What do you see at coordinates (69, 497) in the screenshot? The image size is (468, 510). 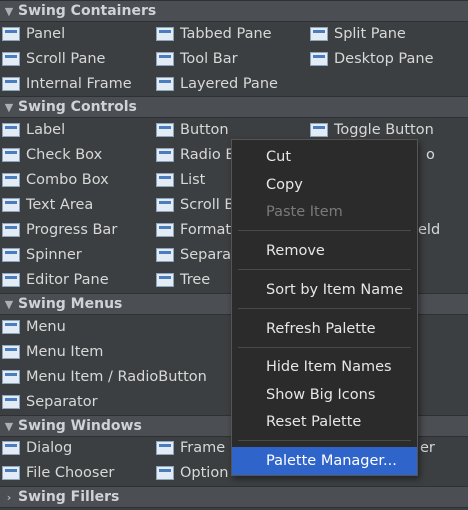 I see `category-label: Swing Fillers` at bounding box center [69, 497].